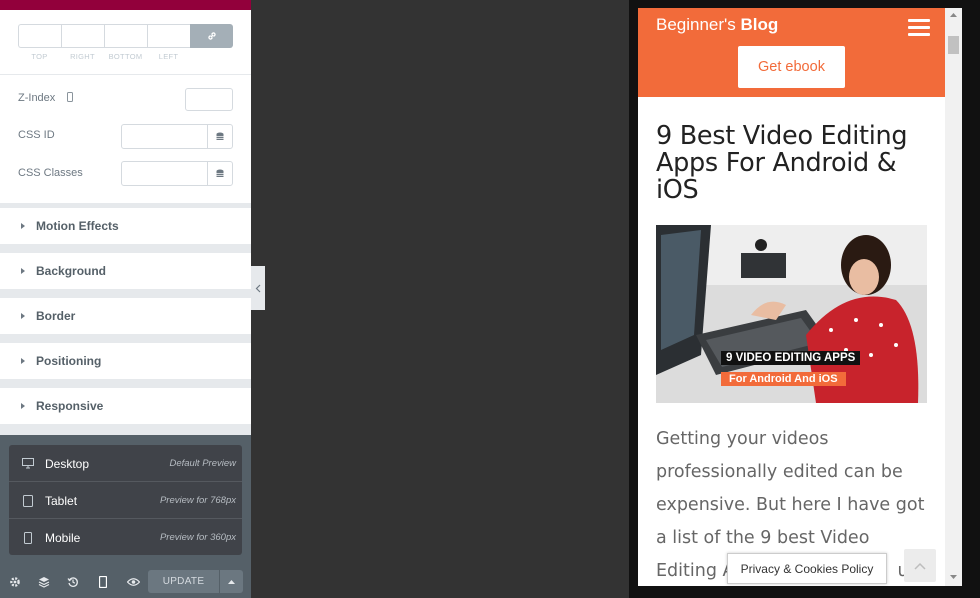 The width and height of the screenshot is (980, 598). I want to click on section-positioning: Positioning, so click(125, 361).